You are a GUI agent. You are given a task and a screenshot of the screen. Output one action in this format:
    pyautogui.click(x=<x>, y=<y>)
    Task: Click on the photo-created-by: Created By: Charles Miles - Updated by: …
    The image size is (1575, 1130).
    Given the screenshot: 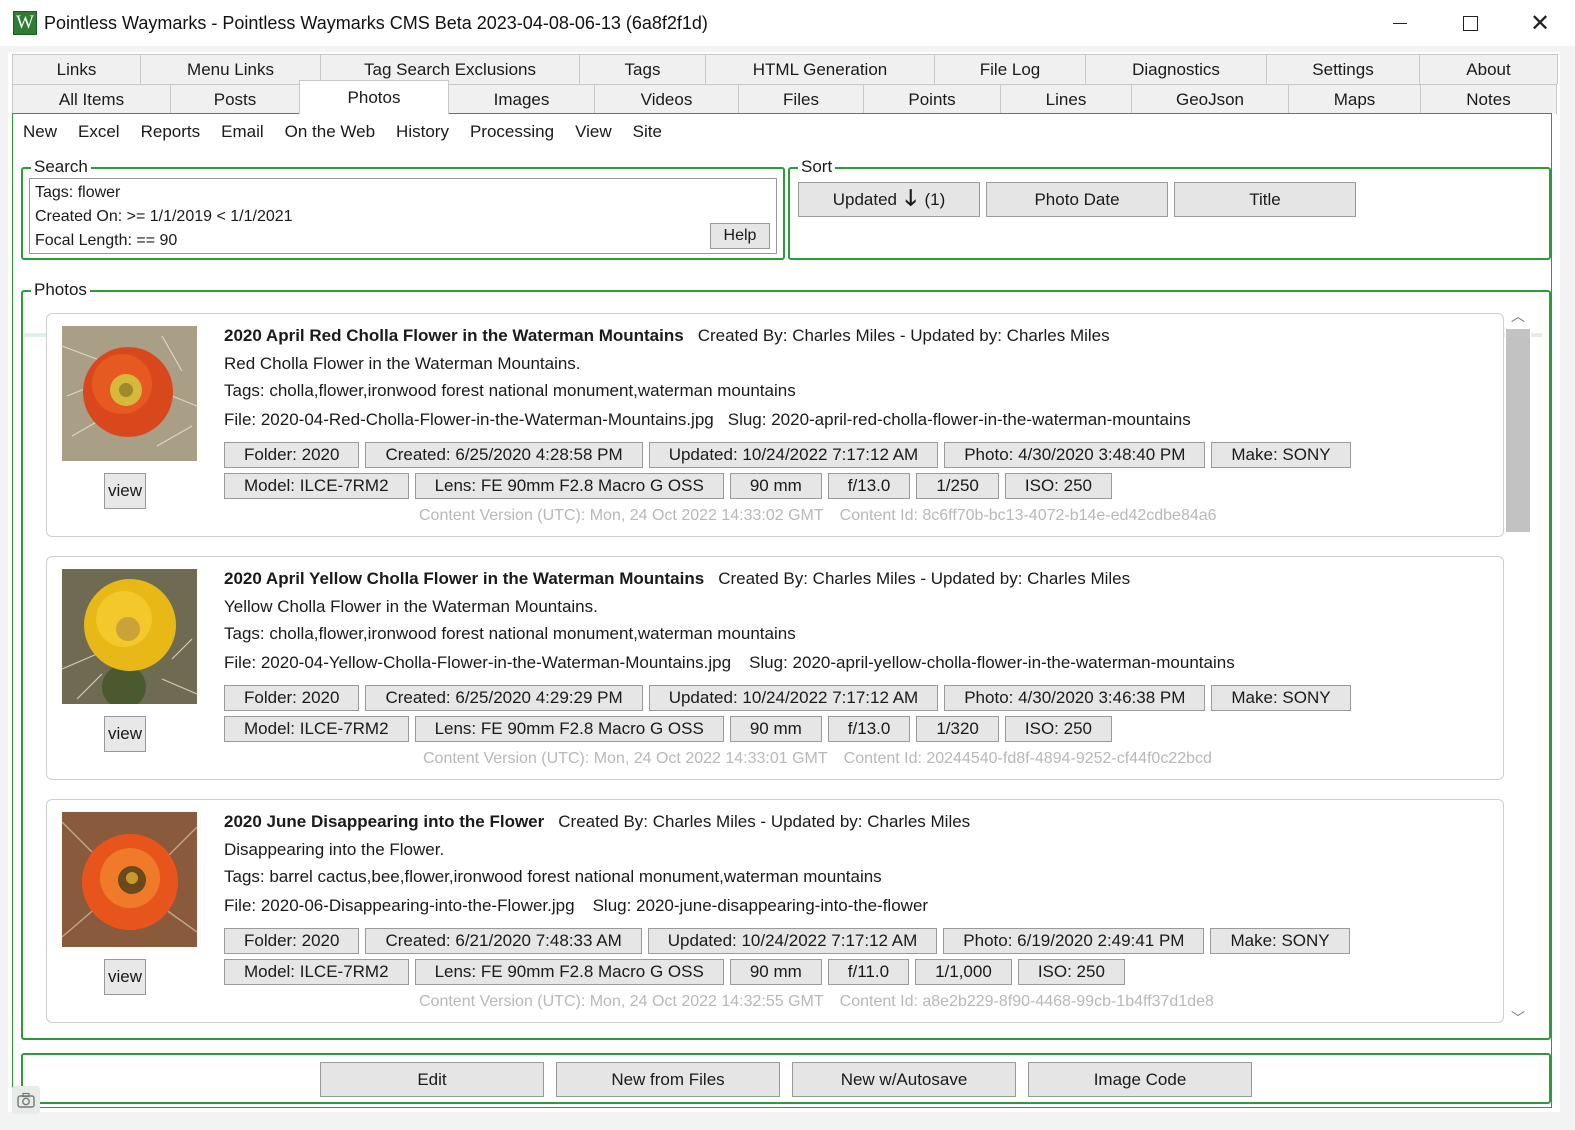 What is the action you would take?
    pyautogui.click(x=764, y=821)
    